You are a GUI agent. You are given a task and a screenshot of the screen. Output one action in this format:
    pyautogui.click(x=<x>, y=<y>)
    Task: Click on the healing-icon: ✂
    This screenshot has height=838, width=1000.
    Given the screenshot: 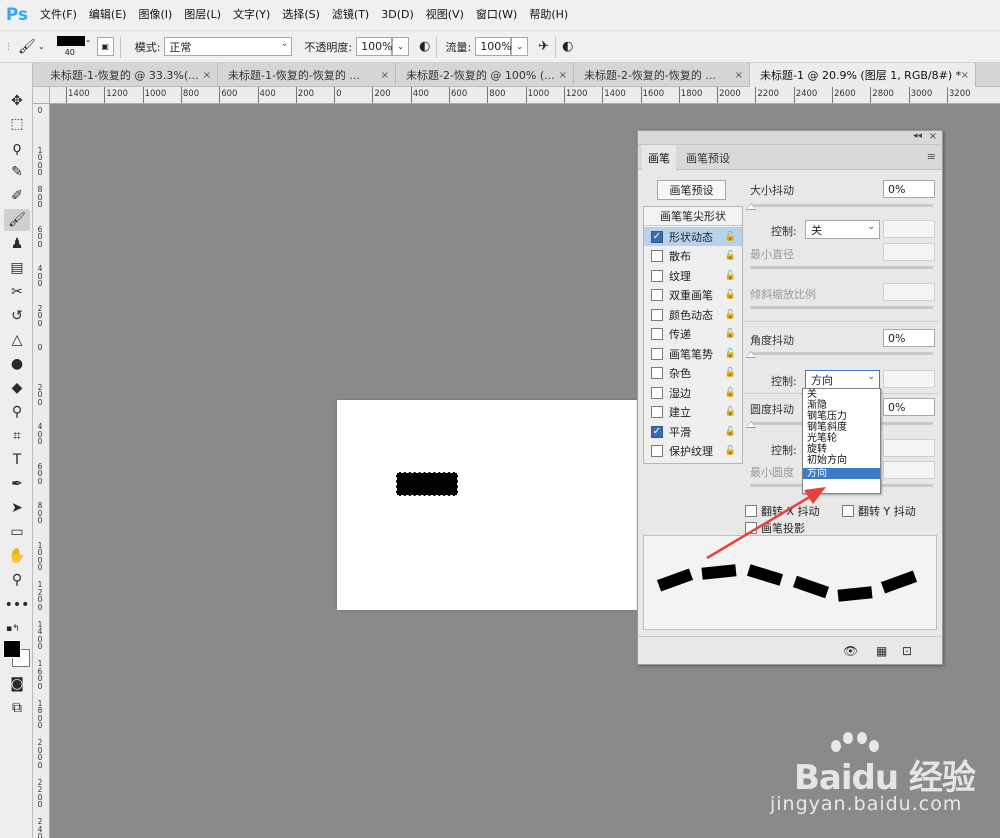 What is the action you would take?
    pyautogui.click(x=17, y=292)
    